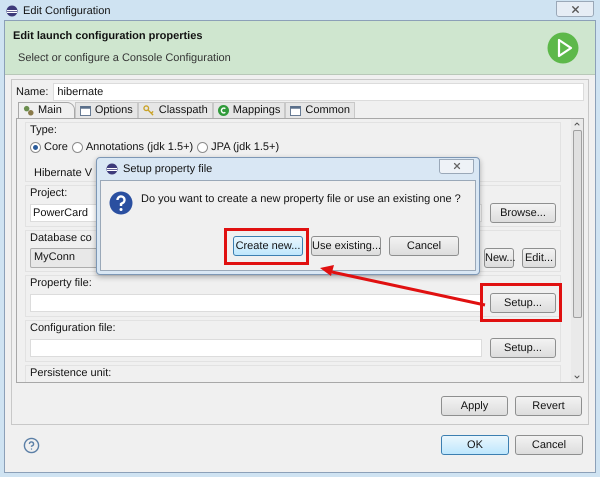 This screenshot has height=477, width=600. What do you see at coordinates (563, 48) in the screenshot?
I see `play-icon` at bounding box center [563, 48].